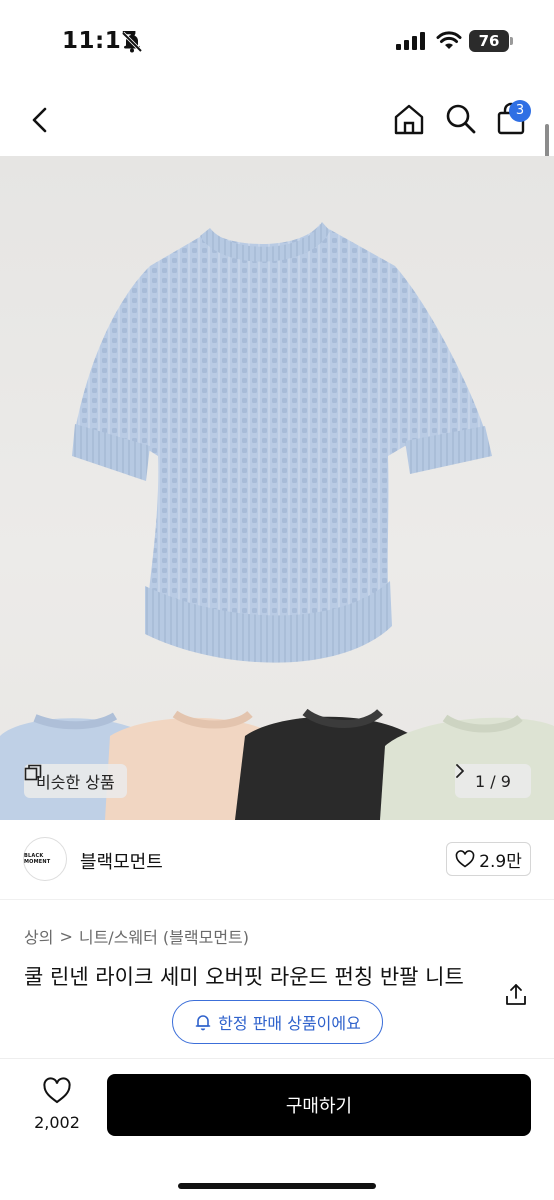 The image size is (554, 1200). I want to click on page-fraction: 1 / 9, so click(493, 781).